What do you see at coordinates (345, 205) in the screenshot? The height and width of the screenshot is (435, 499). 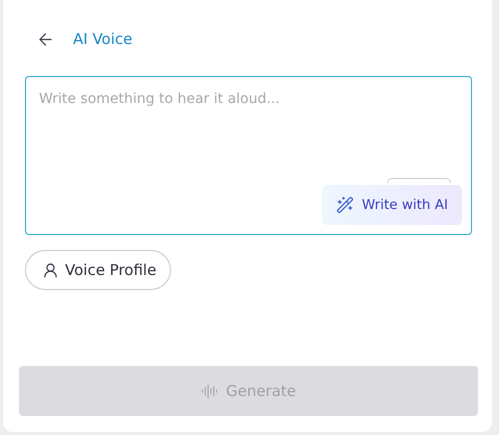 I see `magic-wand-icon` at bounding box center [345, 205].